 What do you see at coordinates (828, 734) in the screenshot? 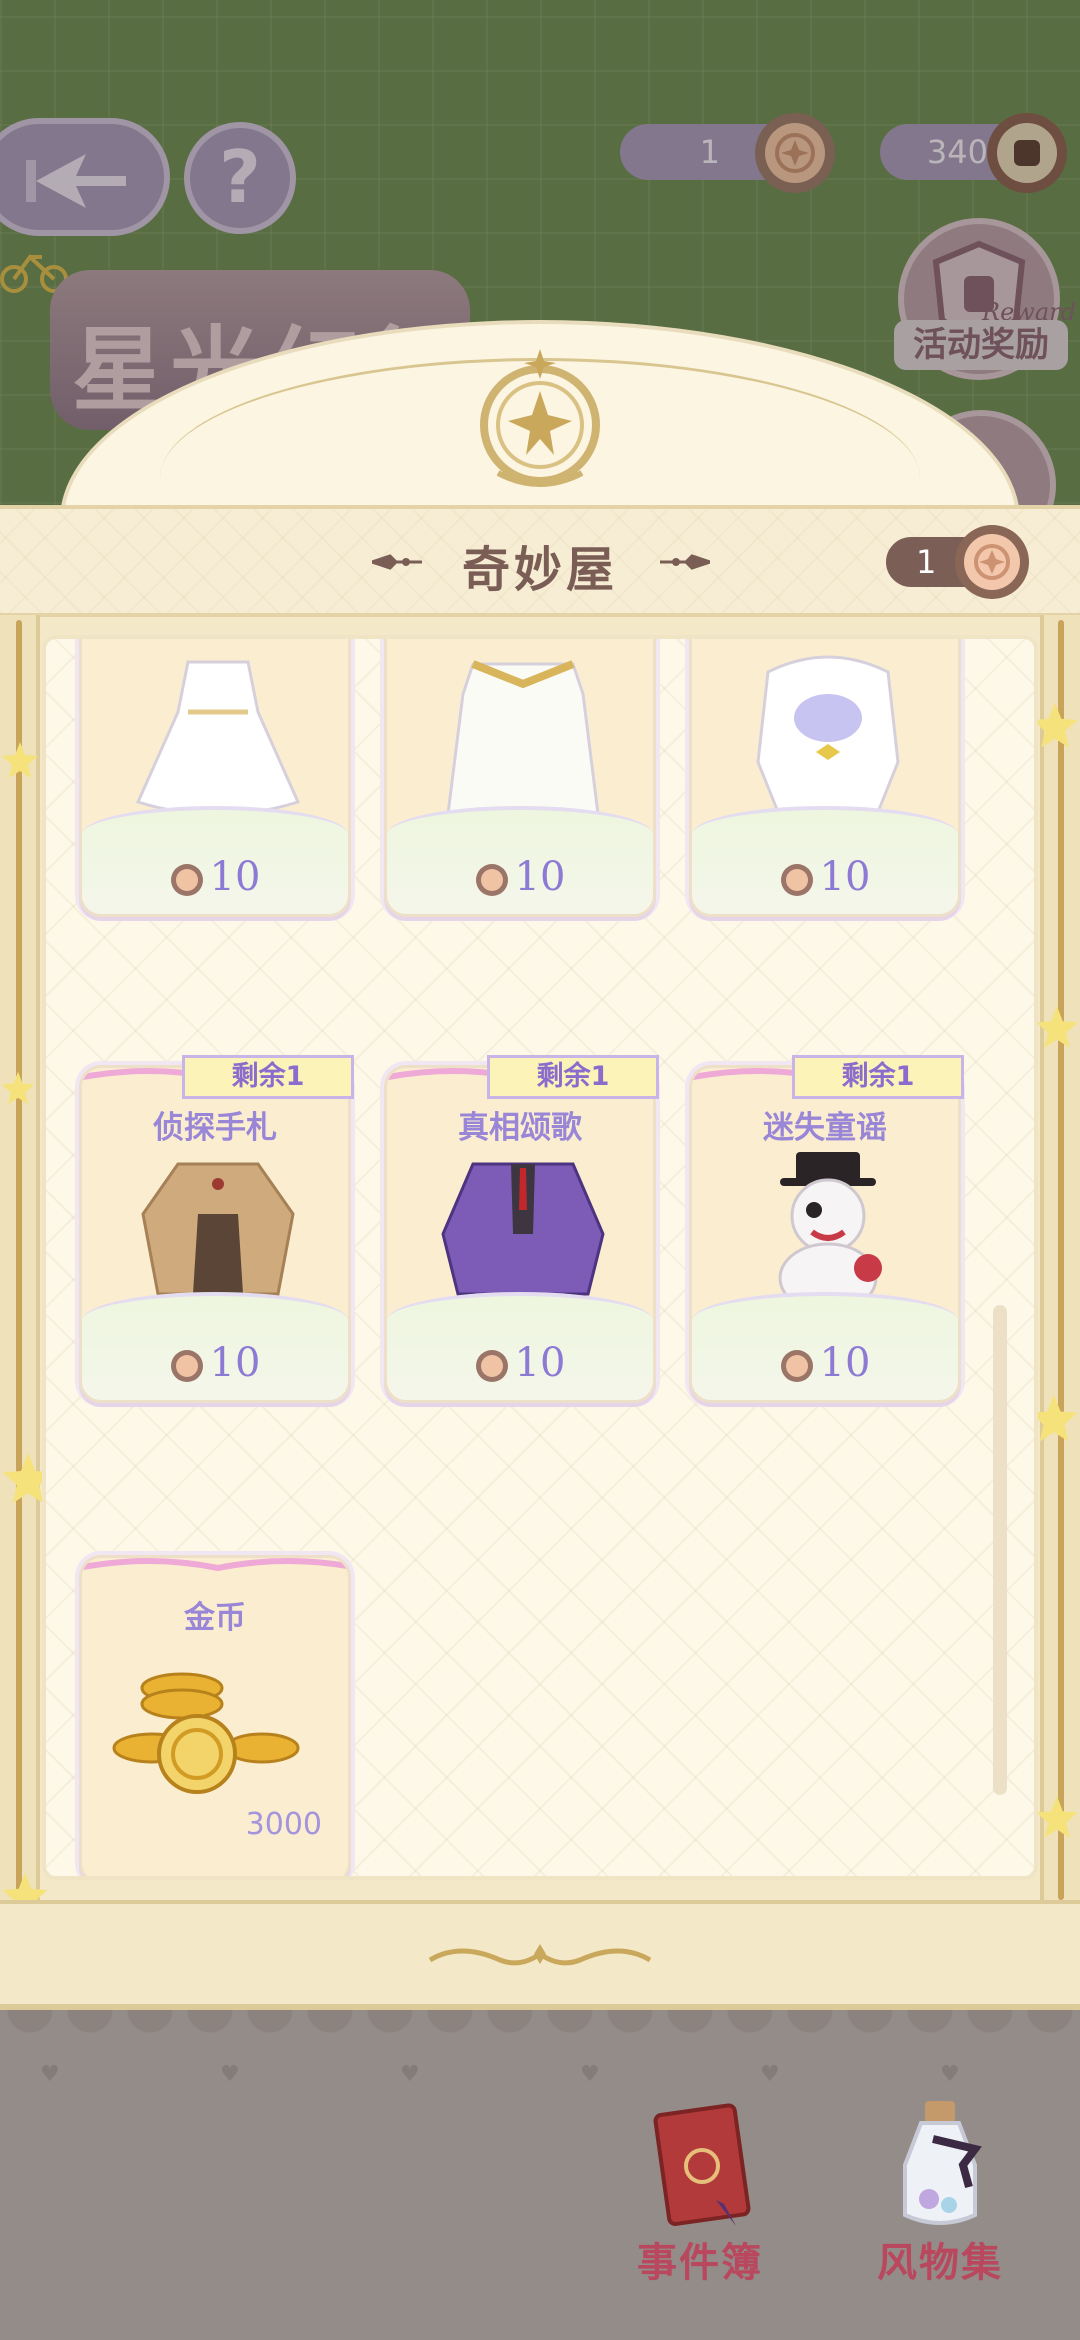
I see `white-hood-outfit-icon` at bounding box center [828, 734].